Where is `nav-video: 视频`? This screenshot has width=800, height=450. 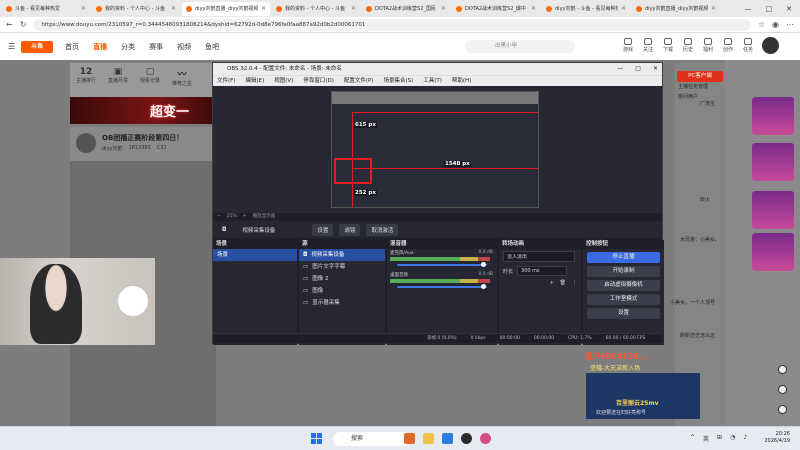 nav-video: 视频 is located at coordinates (184, 47).